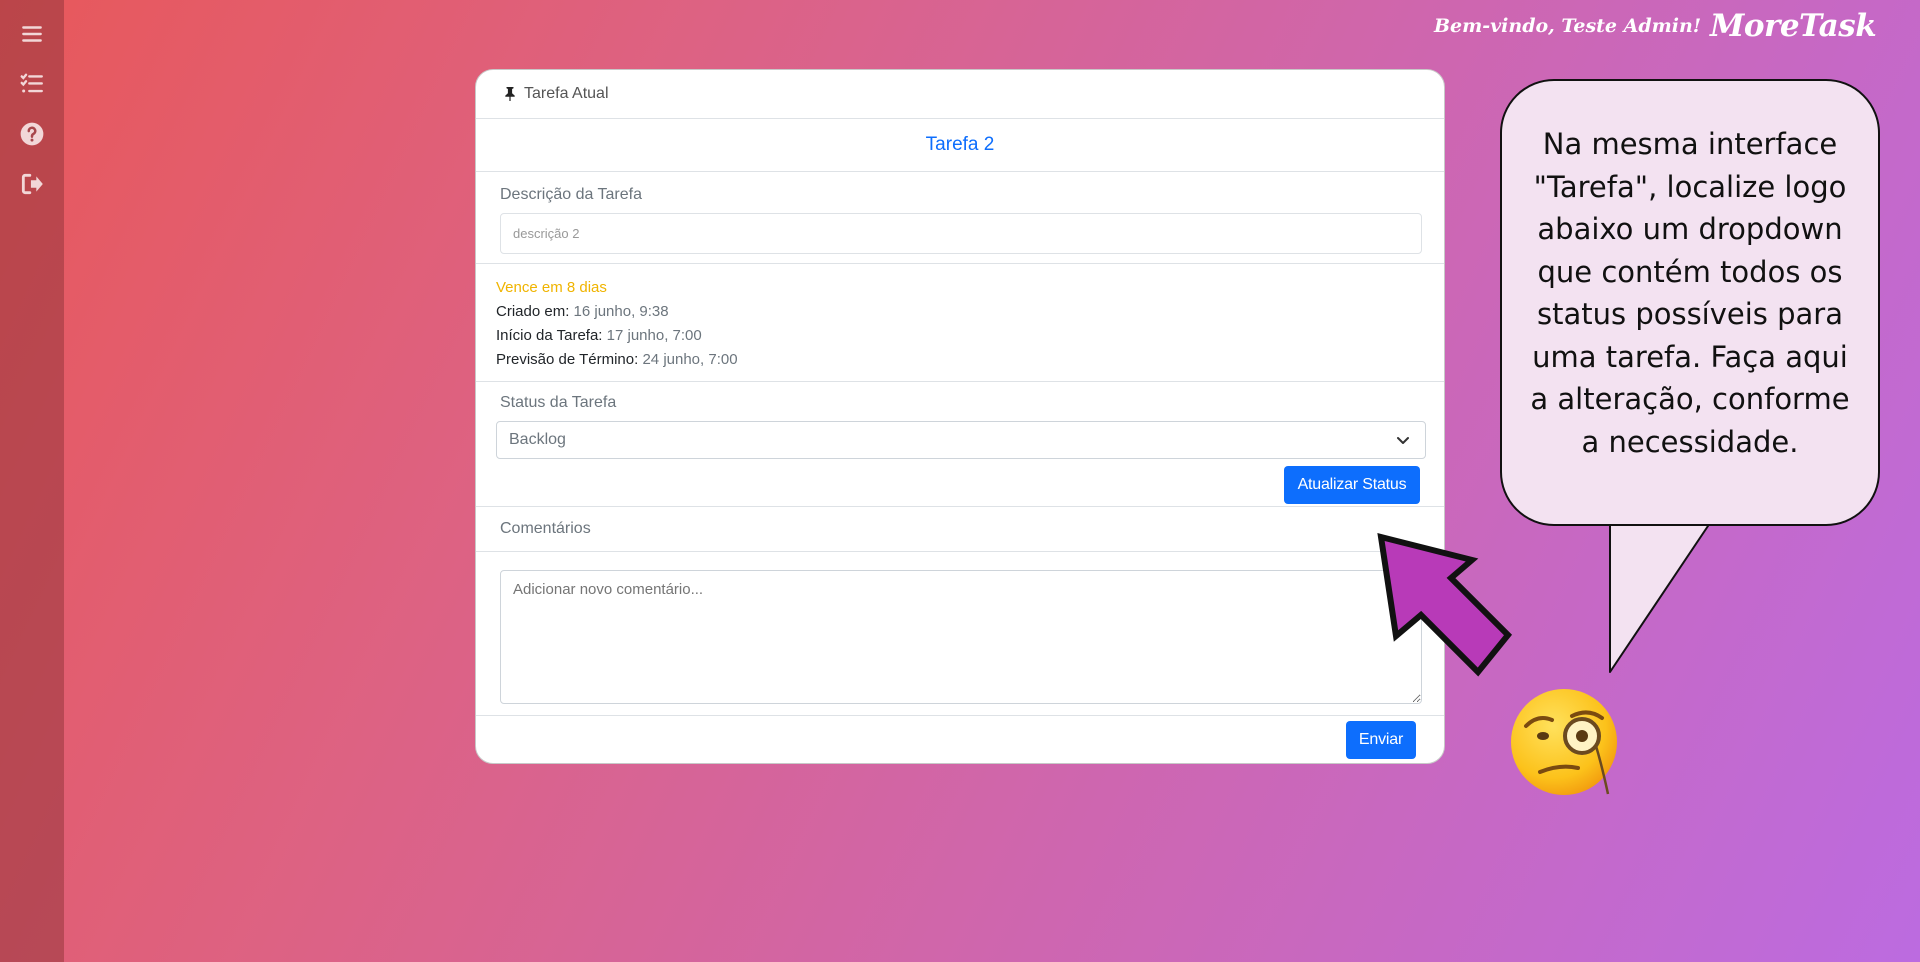 The image size is (1920, 962). Describe the element at coordinates (551, 287) in the screenshot. I see `due-text: Vence em 8 dias` at that location.